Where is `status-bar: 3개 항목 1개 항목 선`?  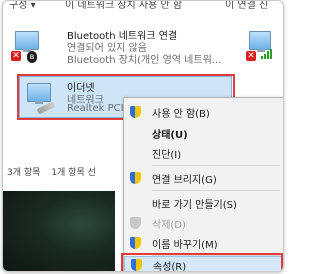 status-bar: 3개 항목 1개 항목 선 is located at coordinates (55, 171).